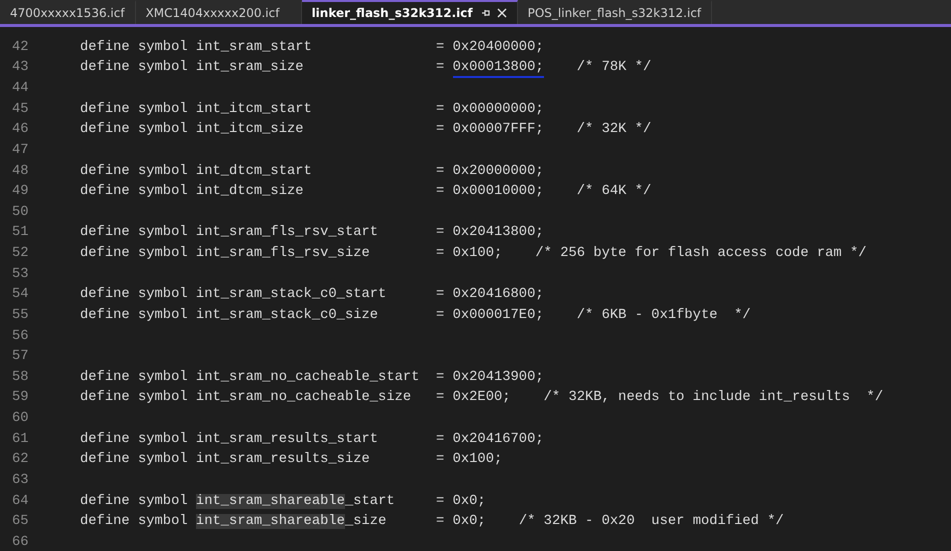  Describe the element at coordinates (312, 377) in the screenshot. I see `code-line: define symbol int_sram_no_cacheable_start = 0x20413900;` at that location.